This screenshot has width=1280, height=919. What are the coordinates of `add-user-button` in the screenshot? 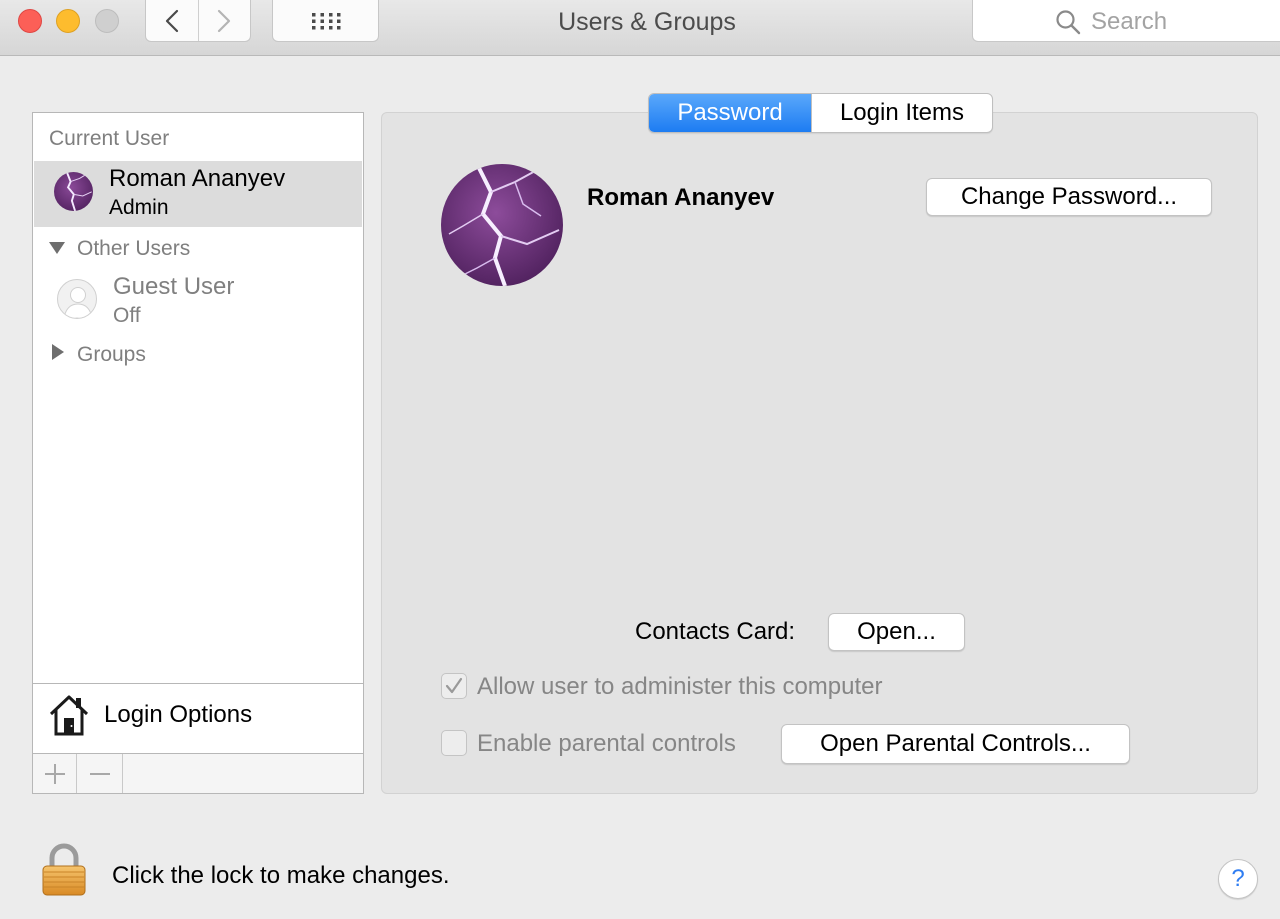 It's located at (55, 773).